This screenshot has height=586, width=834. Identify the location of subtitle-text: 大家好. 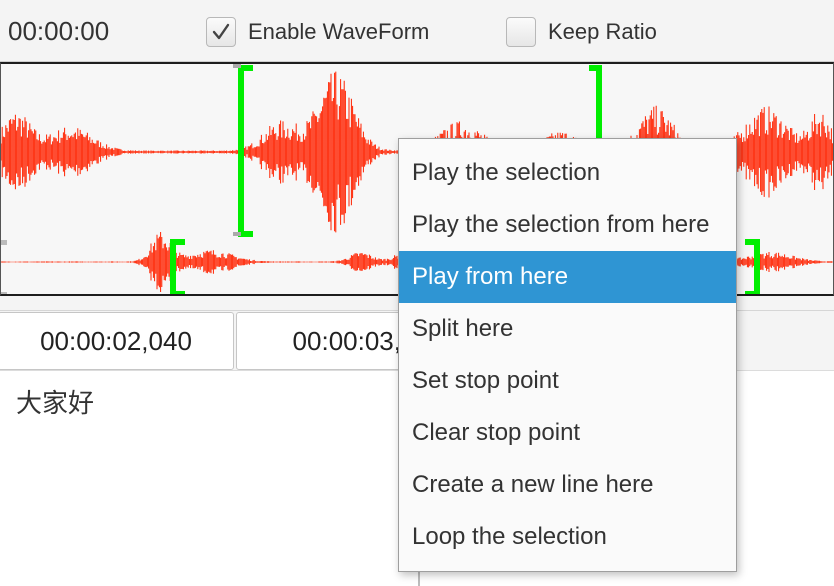
(55, 401).